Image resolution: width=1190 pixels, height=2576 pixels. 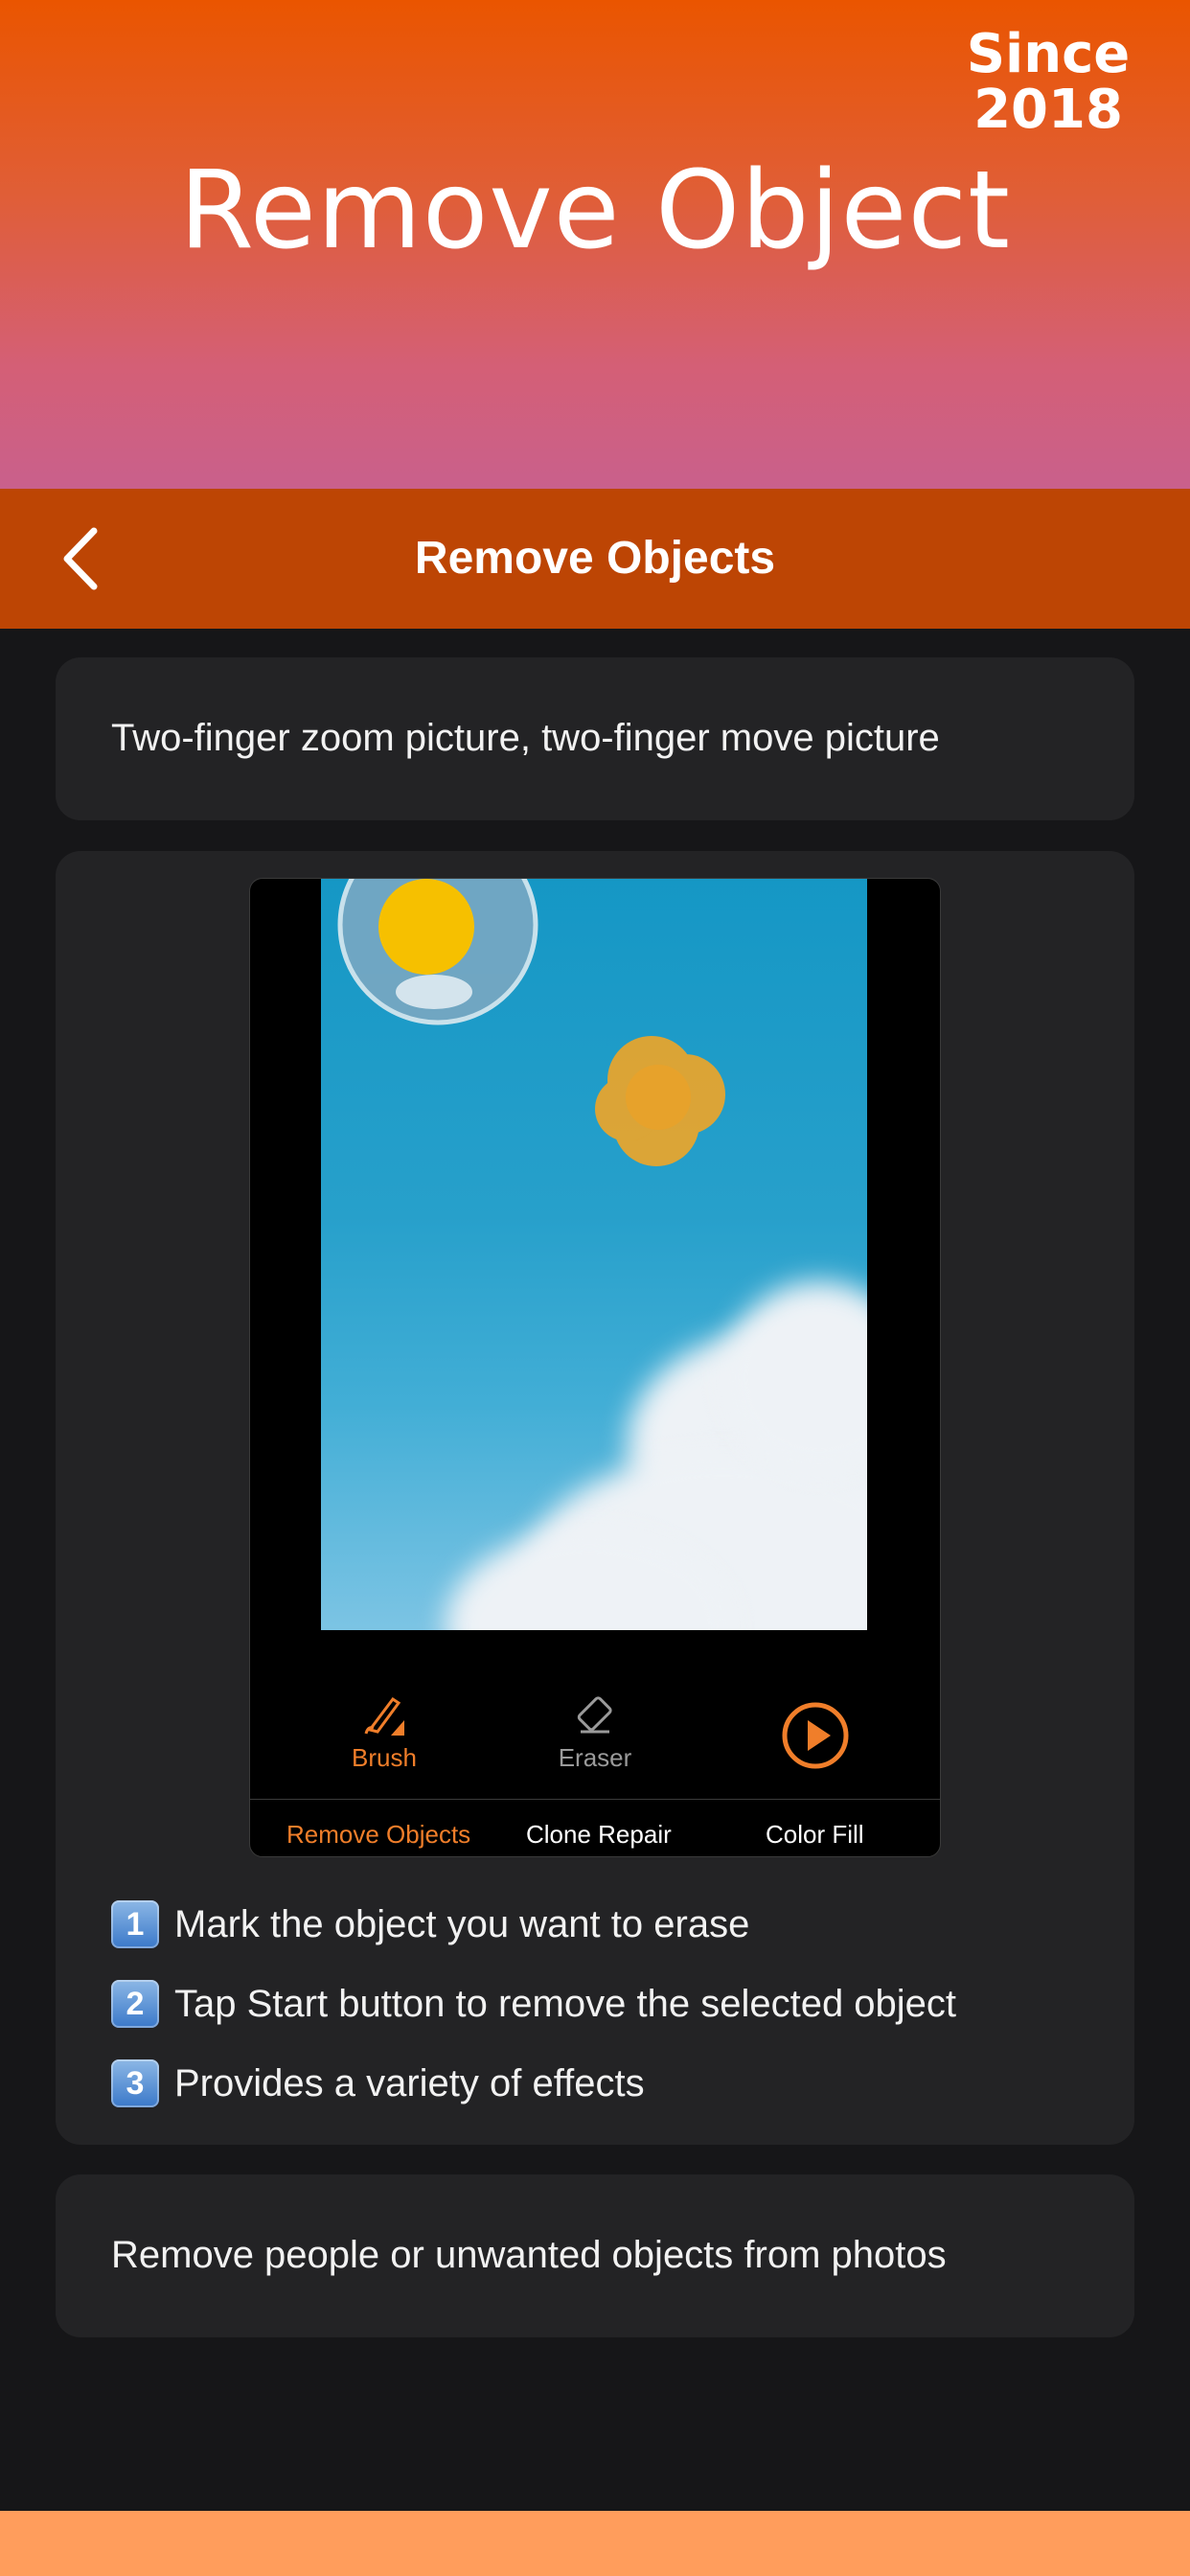 I want to click on brush-tool: Brush, so click(x=384, y=1731).